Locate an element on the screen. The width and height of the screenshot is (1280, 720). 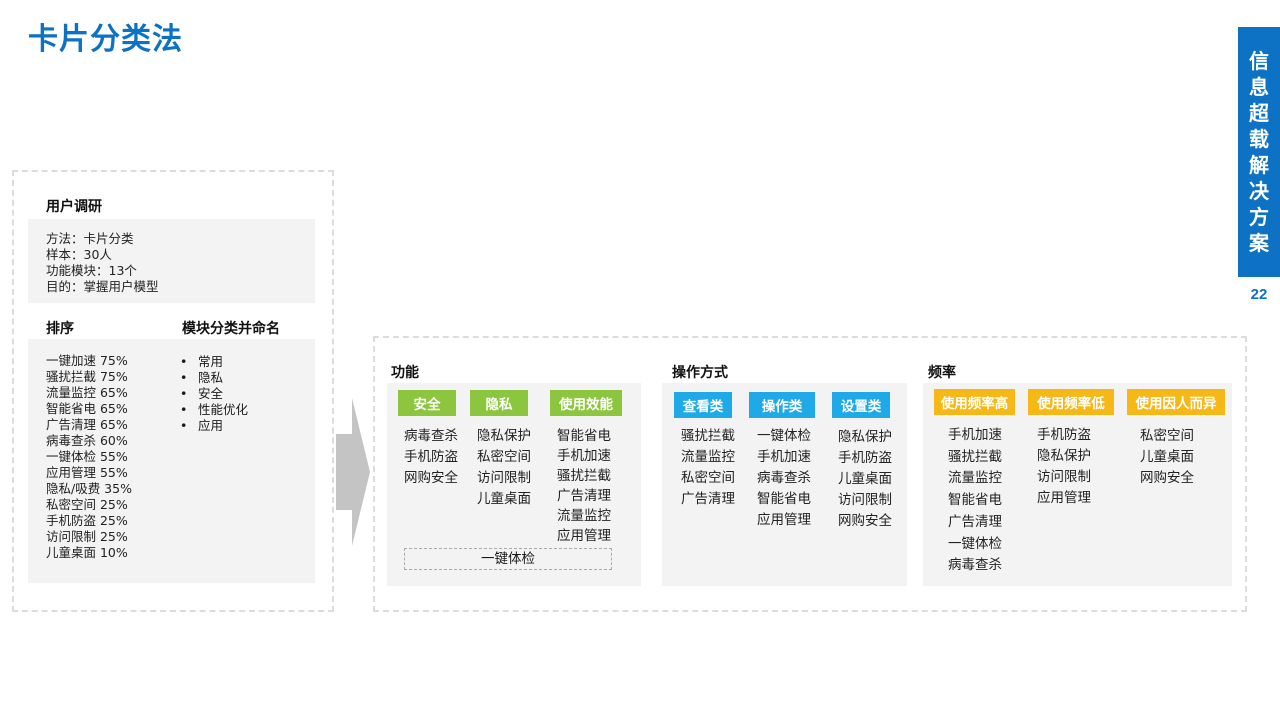
research-detail: 方法：卡片分类 is located at coordinates (90, 238).